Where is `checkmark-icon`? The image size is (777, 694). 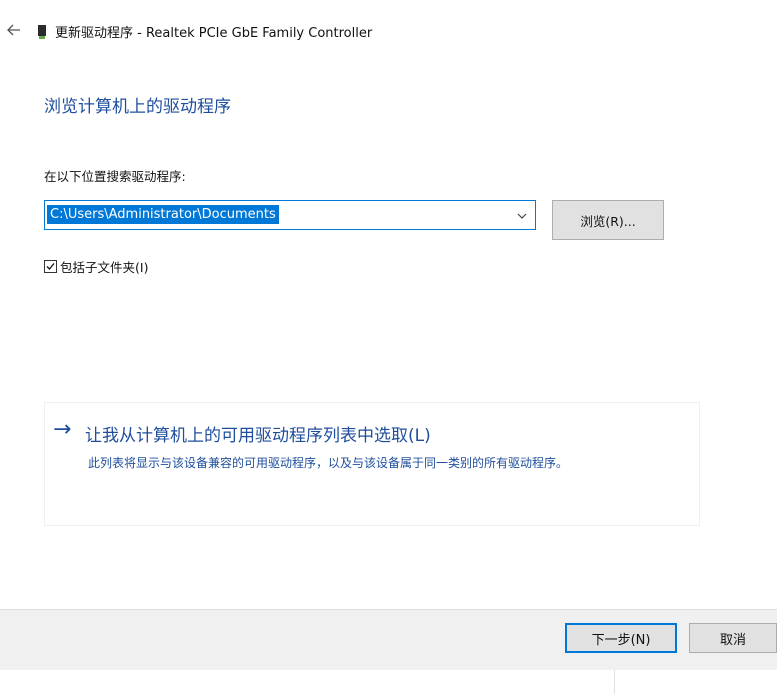 checkmark-icon is located at coordinates (50, 266).